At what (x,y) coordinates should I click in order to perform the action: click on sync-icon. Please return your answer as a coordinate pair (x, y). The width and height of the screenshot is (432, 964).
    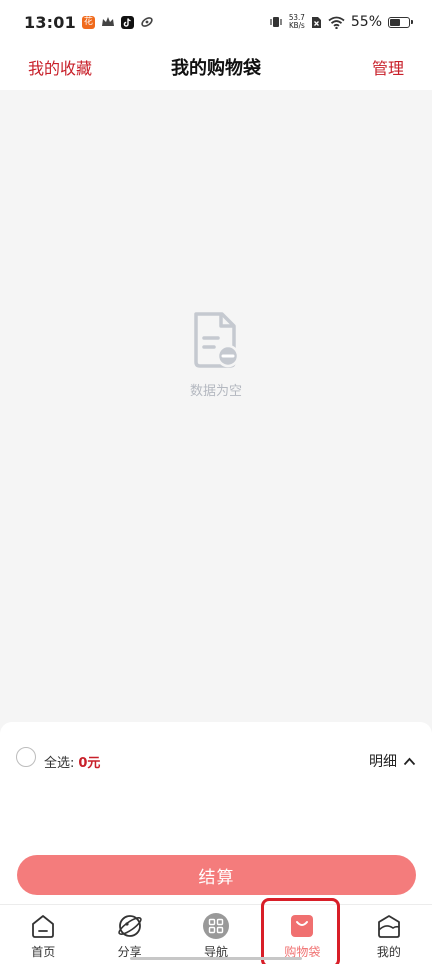
    Looking at the image, I should click on (147, 22).